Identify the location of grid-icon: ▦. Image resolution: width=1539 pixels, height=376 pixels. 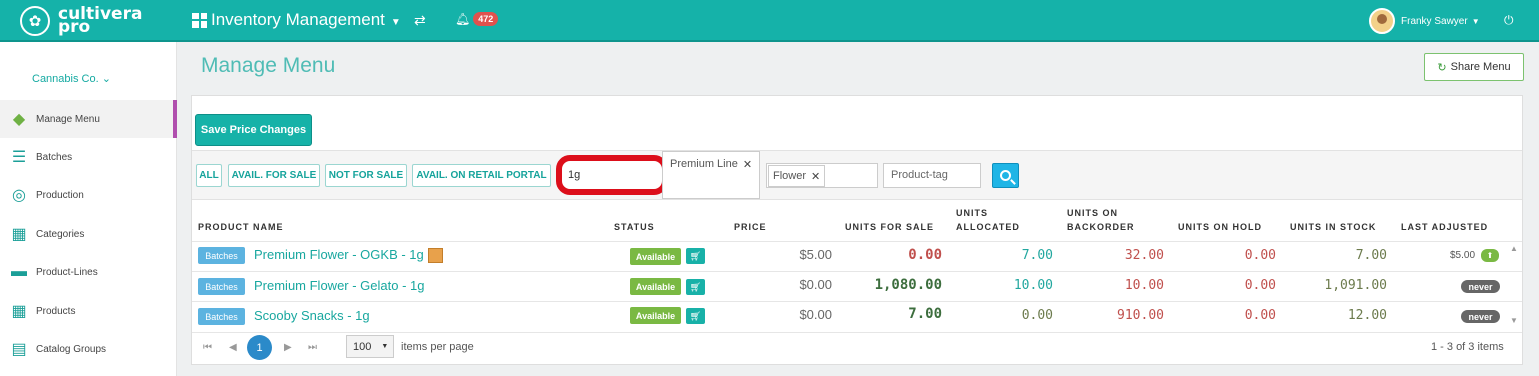
(19, 234).